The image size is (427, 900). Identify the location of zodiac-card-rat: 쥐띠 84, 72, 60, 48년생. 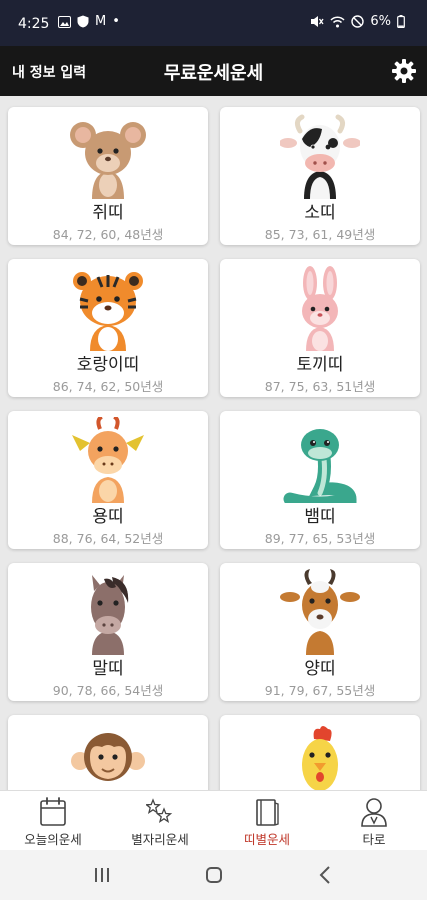
(108, 176).